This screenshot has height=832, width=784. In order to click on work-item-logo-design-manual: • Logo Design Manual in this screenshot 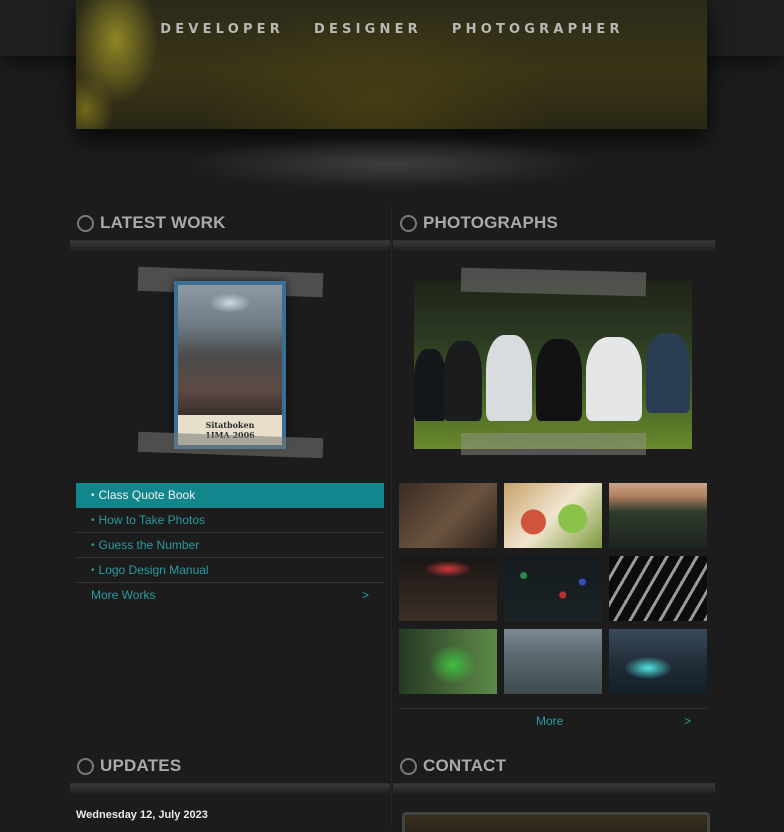, I will do `click(230, 570)`.